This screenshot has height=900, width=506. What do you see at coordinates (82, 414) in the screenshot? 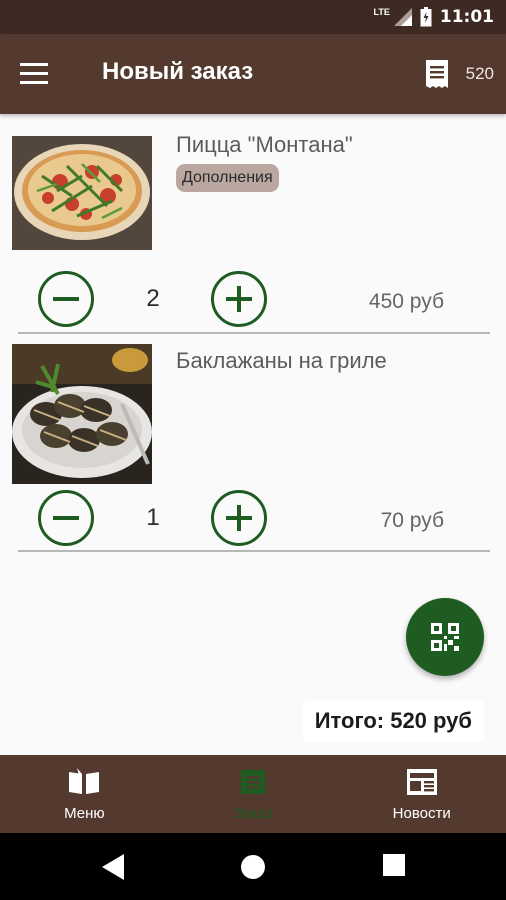
I see `eggplant-image` at bounding box center [82, 414].